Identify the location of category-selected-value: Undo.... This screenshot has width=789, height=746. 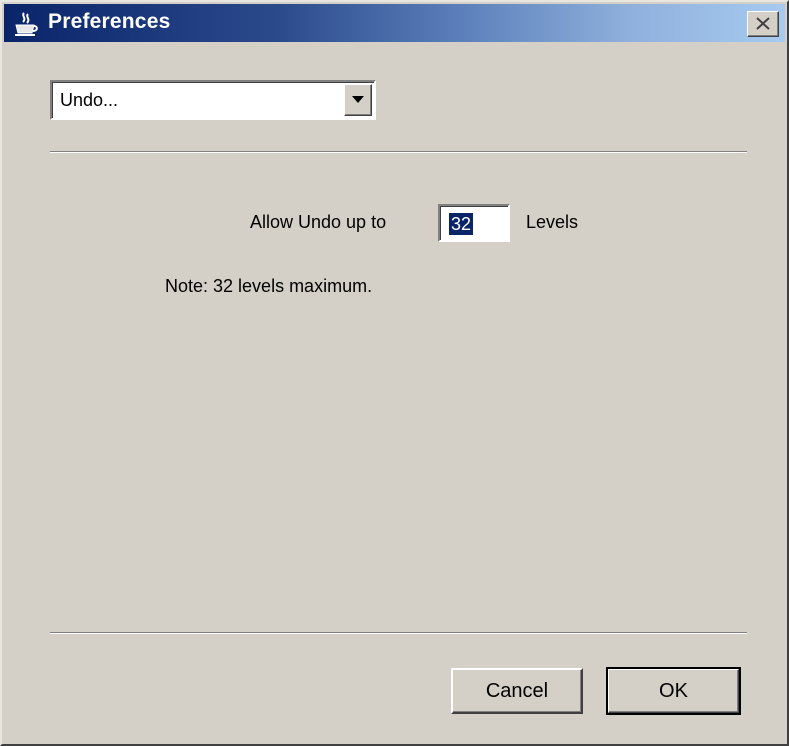
(89, 100).